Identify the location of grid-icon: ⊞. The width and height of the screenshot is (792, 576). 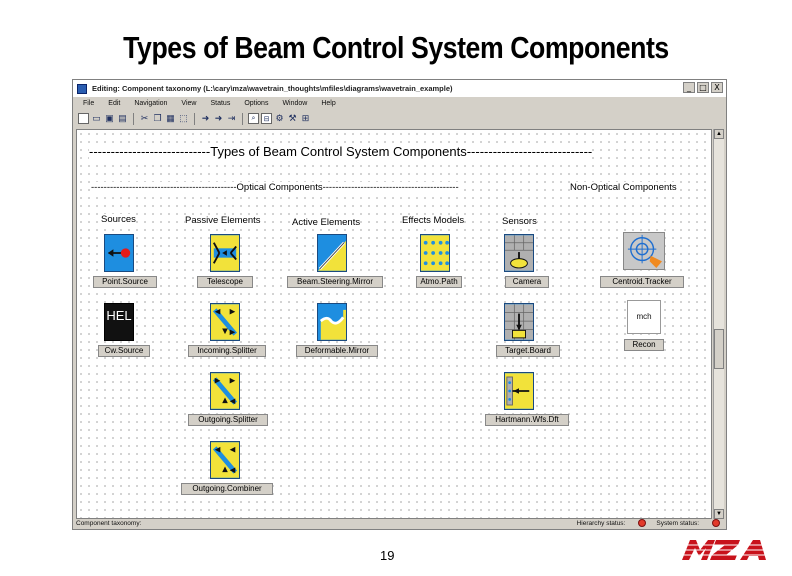
(305, 118).